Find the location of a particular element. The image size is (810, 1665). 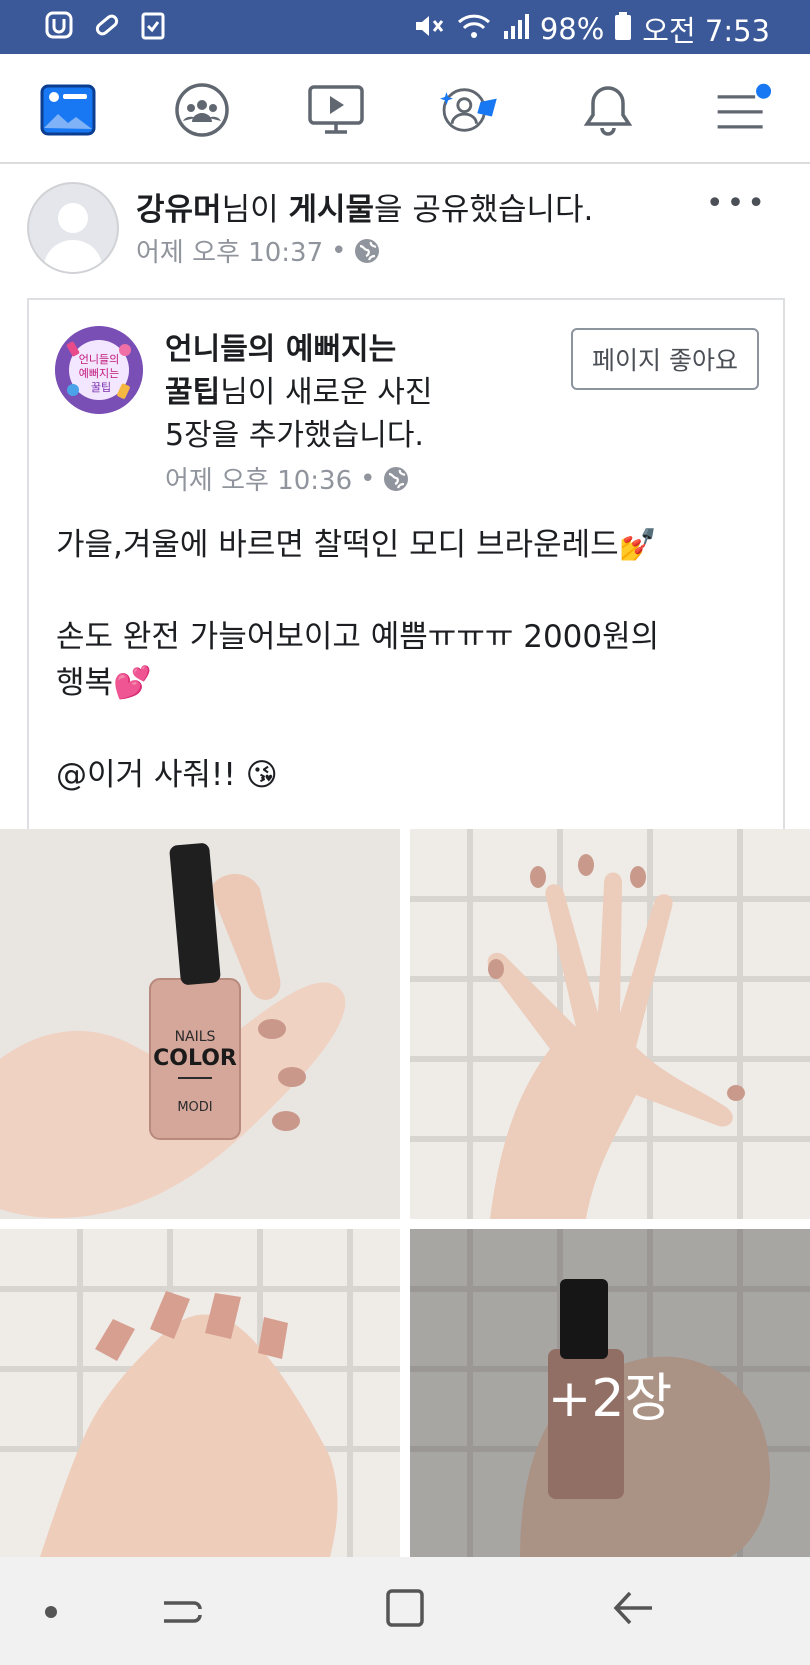

battery-icon is located at coordinates (623, 29).